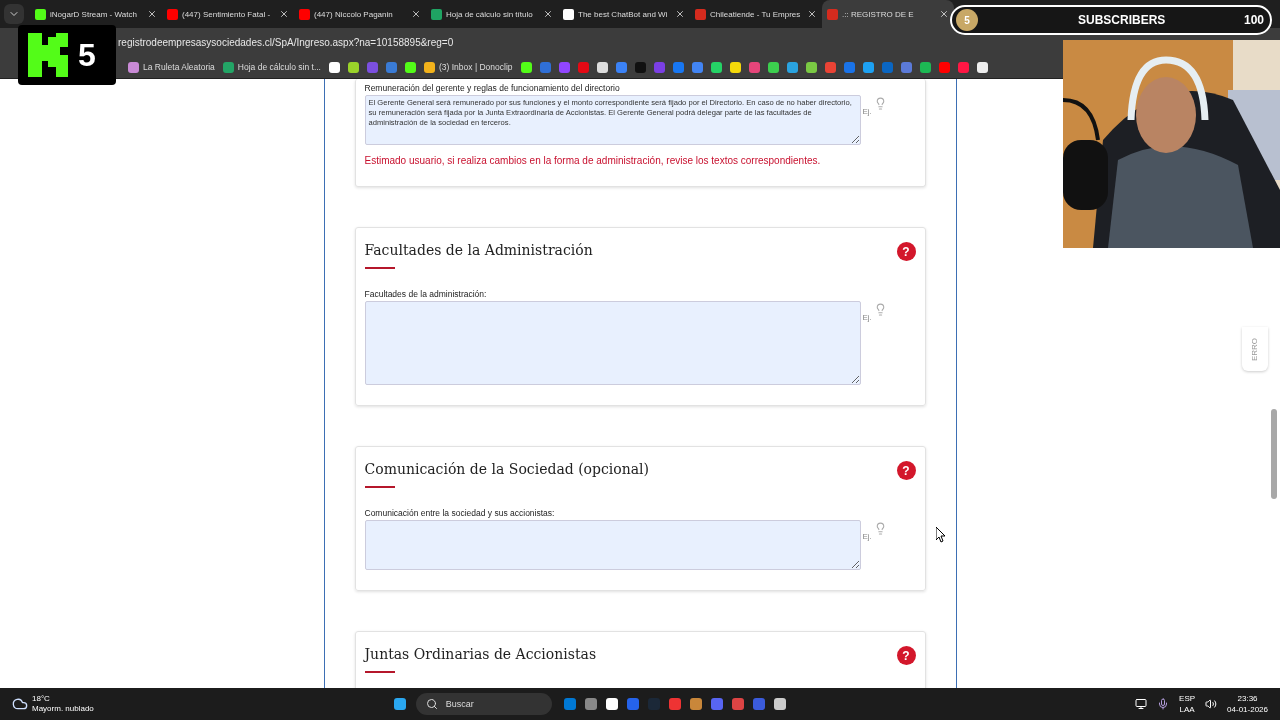 Image resolution: width=1280 pixels, height=720 pixels. What do you see at coordinates (480, 654) in the screenshot?
I see `section-title: Juntas Ordinarias de Accionistas` at bounding box center [480, 654].